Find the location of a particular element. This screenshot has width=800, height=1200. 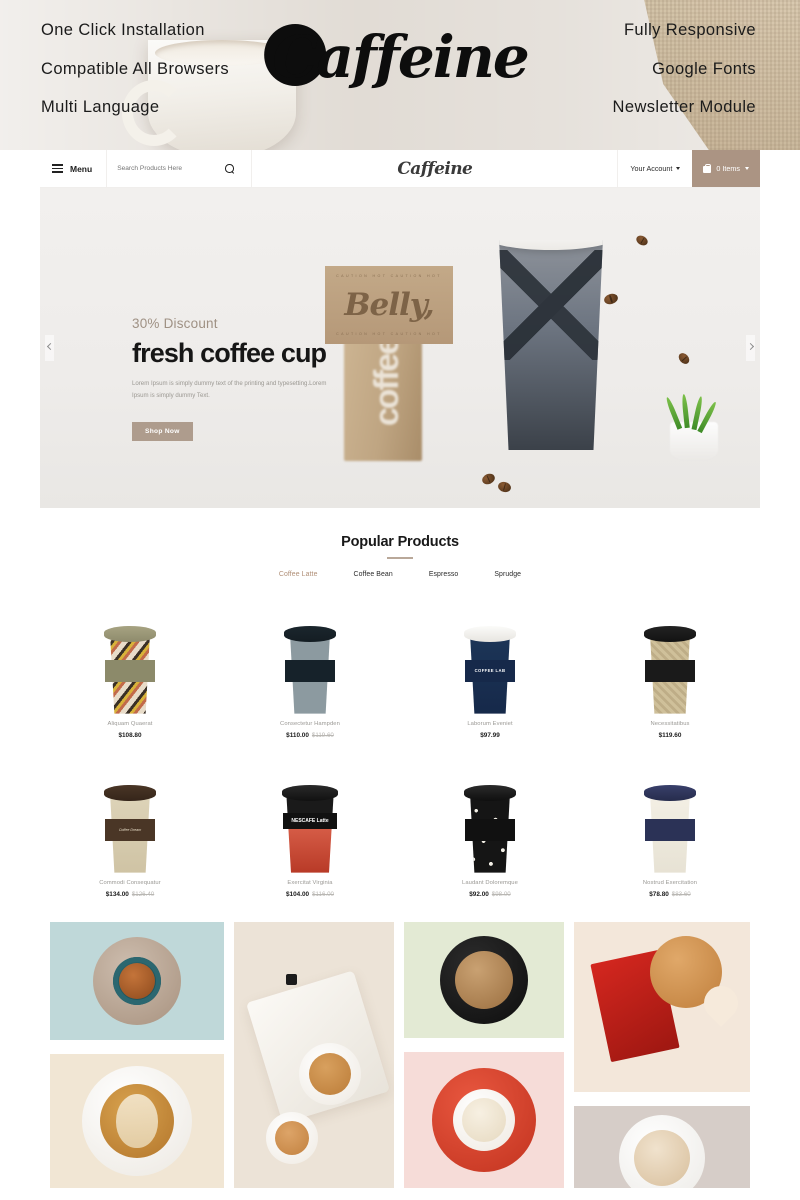

price-old: $98.00 is located at coordinates (501, 894).